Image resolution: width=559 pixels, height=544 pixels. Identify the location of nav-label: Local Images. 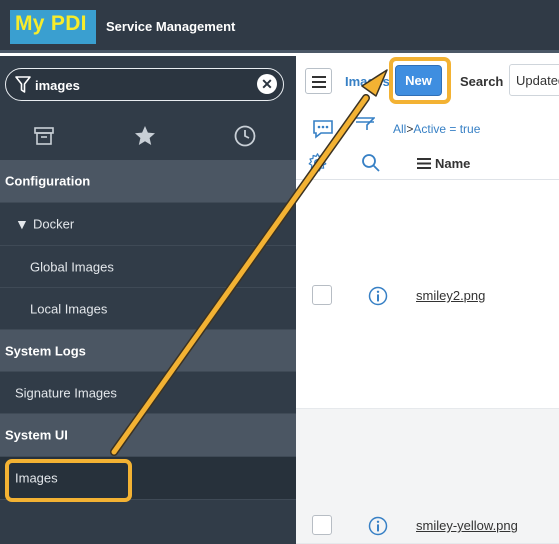
(69, 308).